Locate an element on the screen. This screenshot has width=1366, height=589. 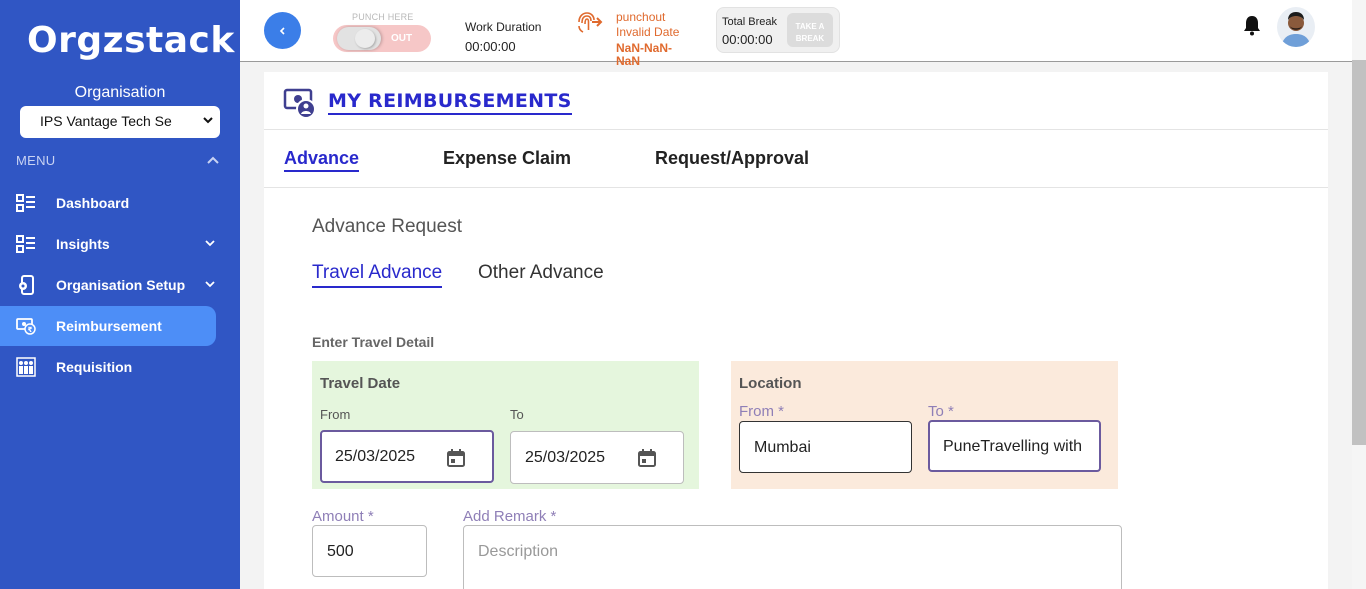
chevron-left-icon is located at coordinates (282, 30).